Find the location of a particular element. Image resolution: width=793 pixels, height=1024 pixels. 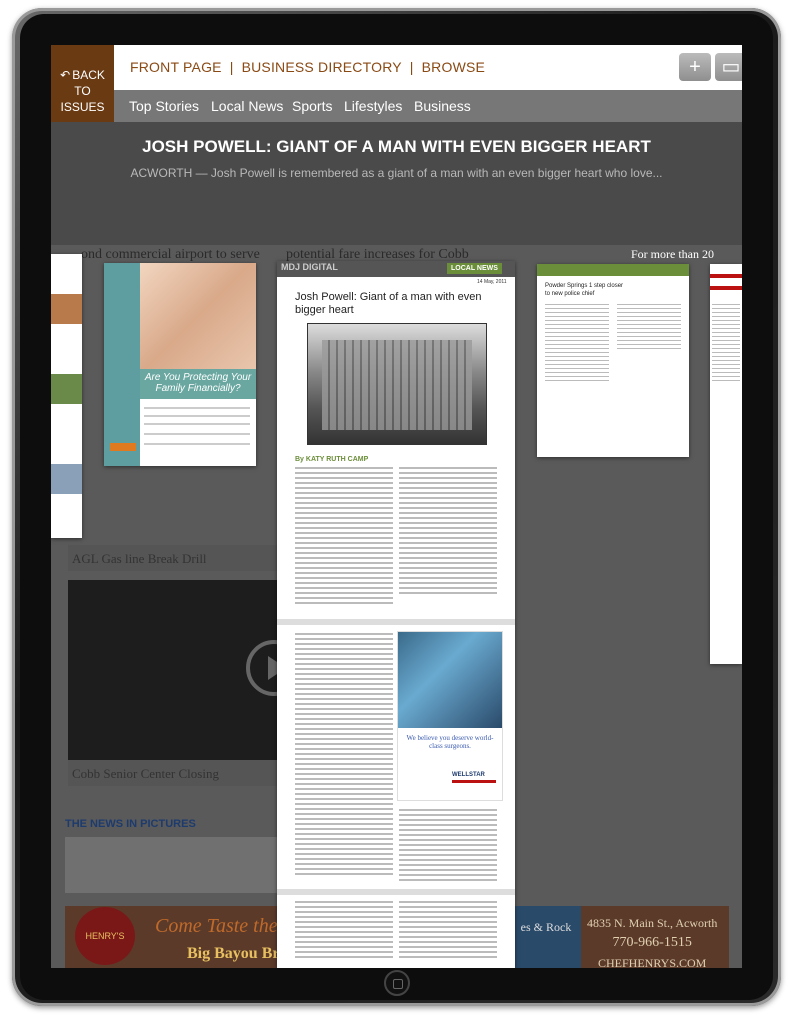

tab-sports: Sports is located at coordinates (312, 106).